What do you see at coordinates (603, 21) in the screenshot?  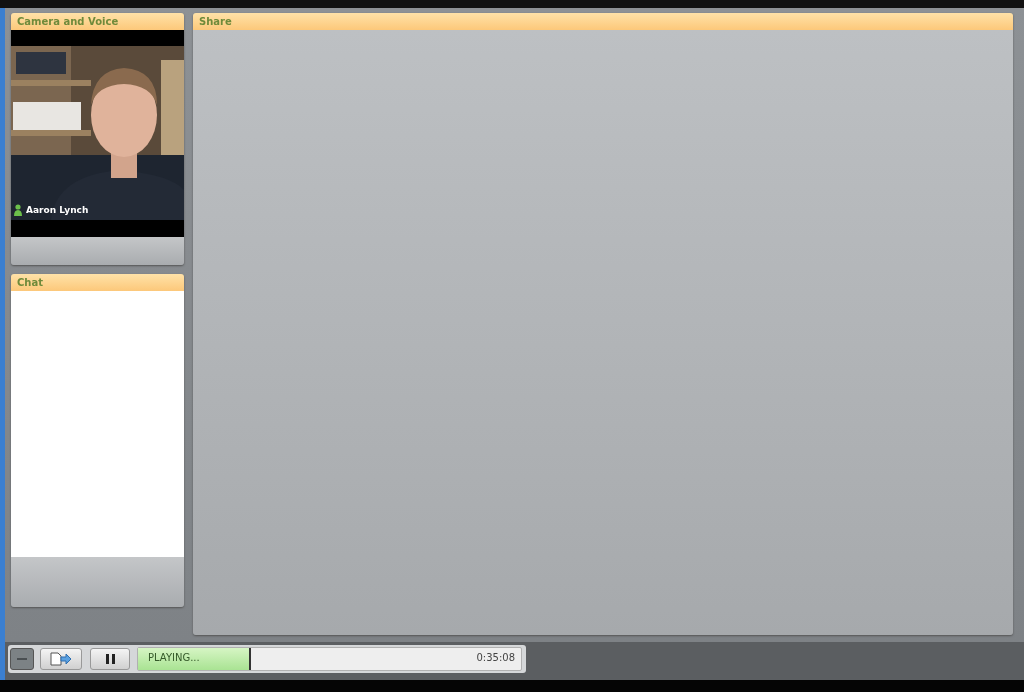 I see `panel-title: Share` at bounding box center [603, 21].